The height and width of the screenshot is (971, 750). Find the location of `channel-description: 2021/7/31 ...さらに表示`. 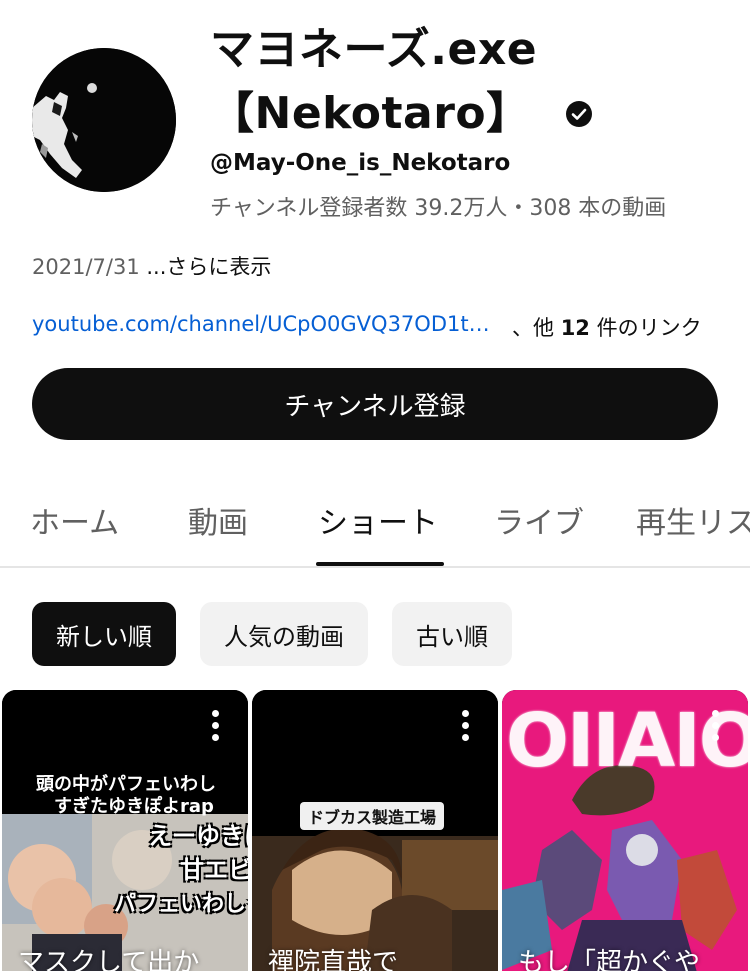

channel-description: 2021/7/31 ...さらに表示 is located at coordinates (151, 266).